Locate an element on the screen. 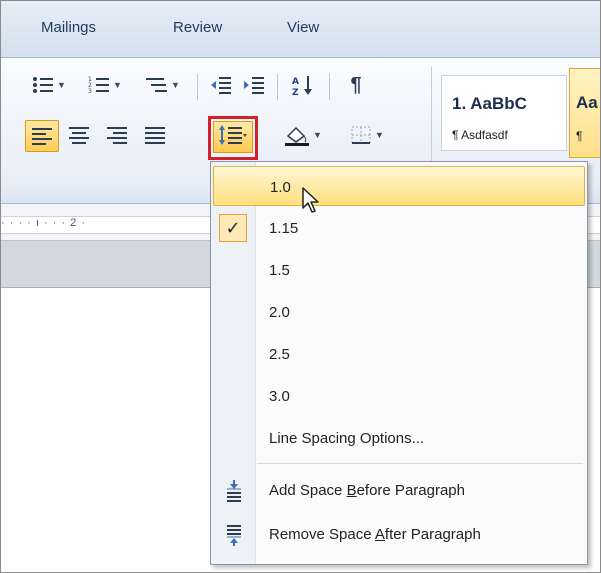  svg-text: Z is located at coordinates (295, 92).